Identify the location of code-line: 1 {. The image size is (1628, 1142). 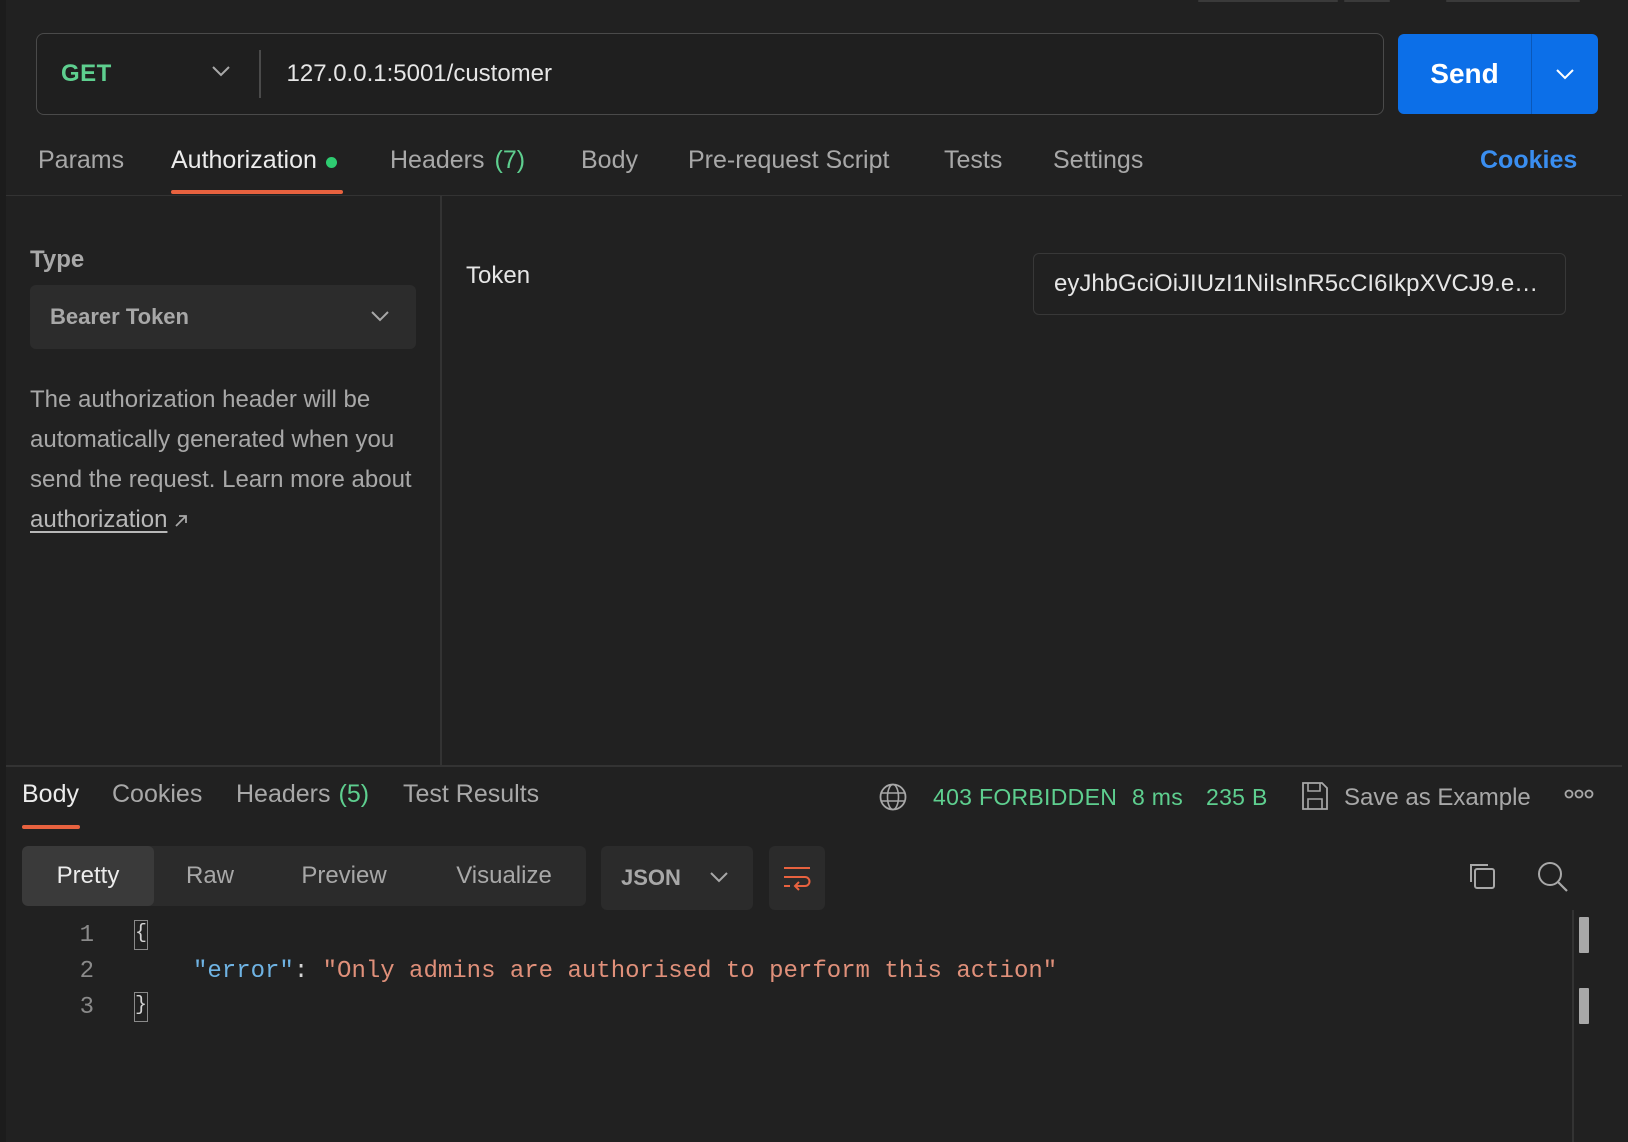
(785, 936).